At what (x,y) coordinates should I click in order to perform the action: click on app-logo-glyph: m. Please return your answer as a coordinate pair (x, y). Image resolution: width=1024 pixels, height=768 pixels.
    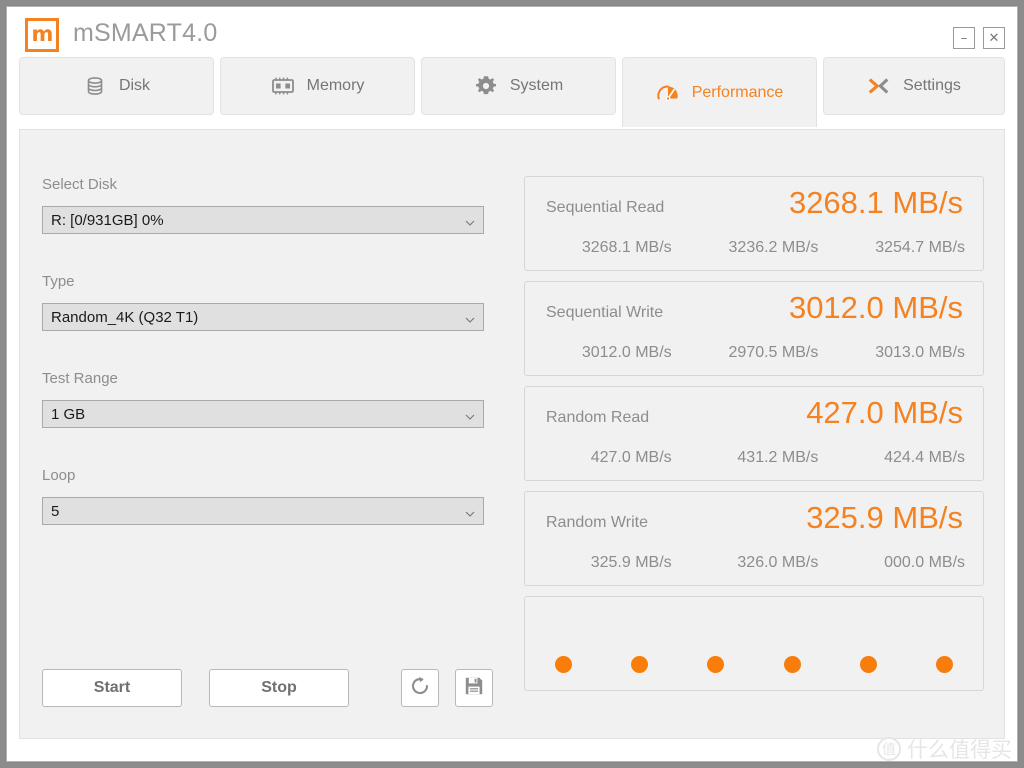
    Looking at the image, I should click on (42, 33).